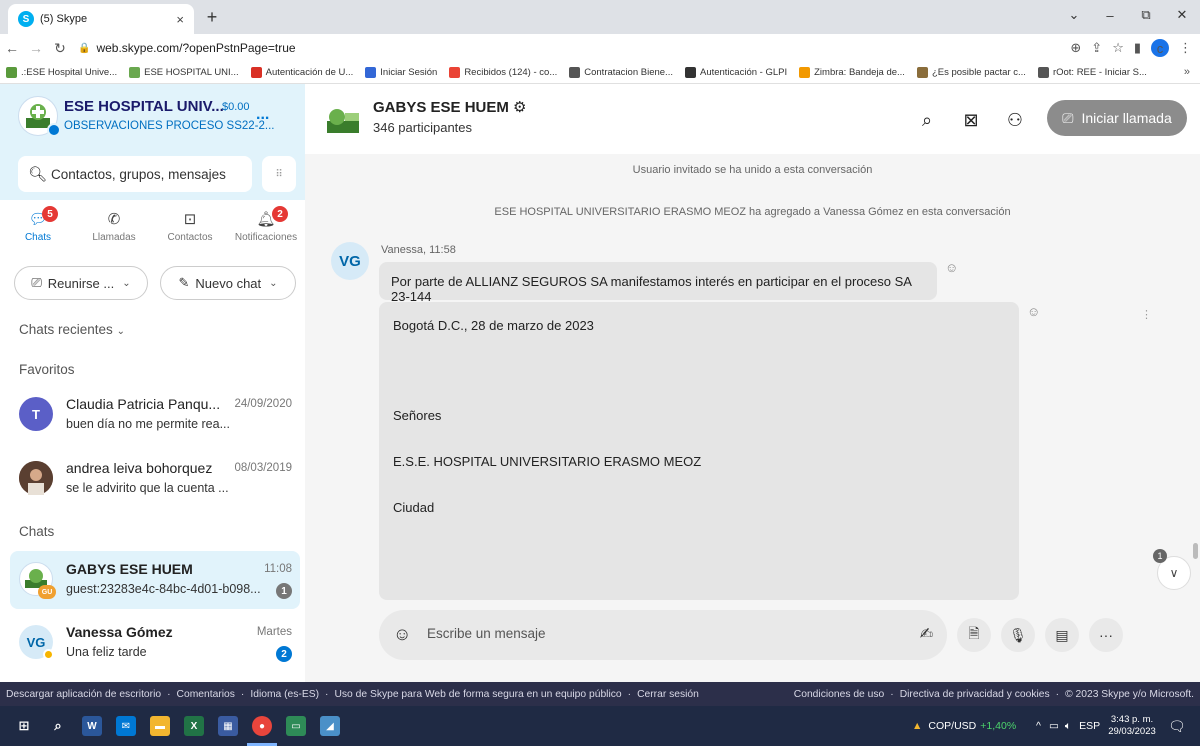 This screenshot has width=1200, height=746. What do you see at coordinates (135, 174) in the screenshot?
I see `search-input: 🔍︎ Contactos, grupos, mensajes` at bounding box center [135, 174].